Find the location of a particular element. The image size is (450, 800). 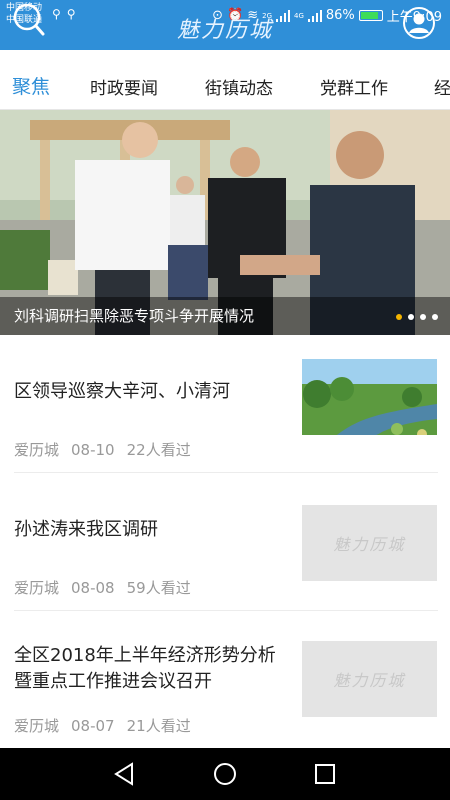

news-thumbnail is located at coordinates (369, 397).